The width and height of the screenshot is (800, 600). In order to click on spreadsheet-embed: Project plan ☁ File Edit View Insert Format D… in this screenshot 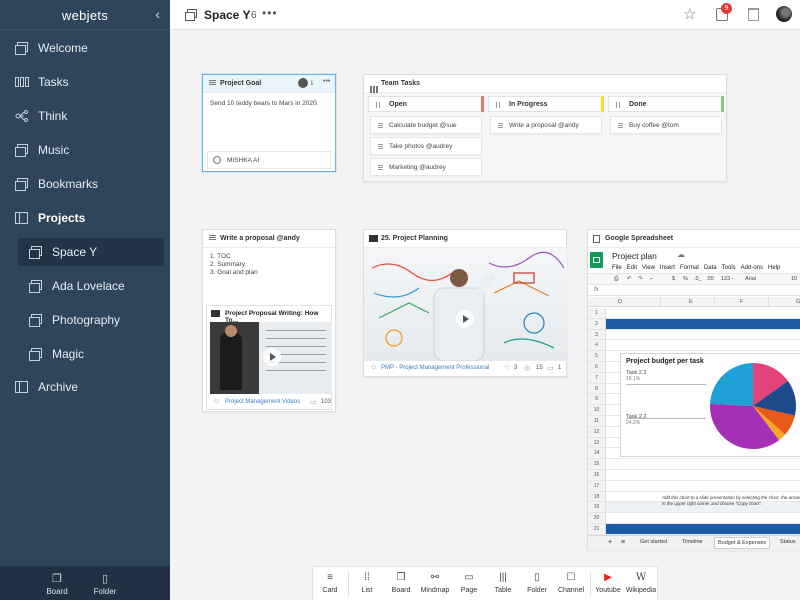, I will do `click(694, 399)`.